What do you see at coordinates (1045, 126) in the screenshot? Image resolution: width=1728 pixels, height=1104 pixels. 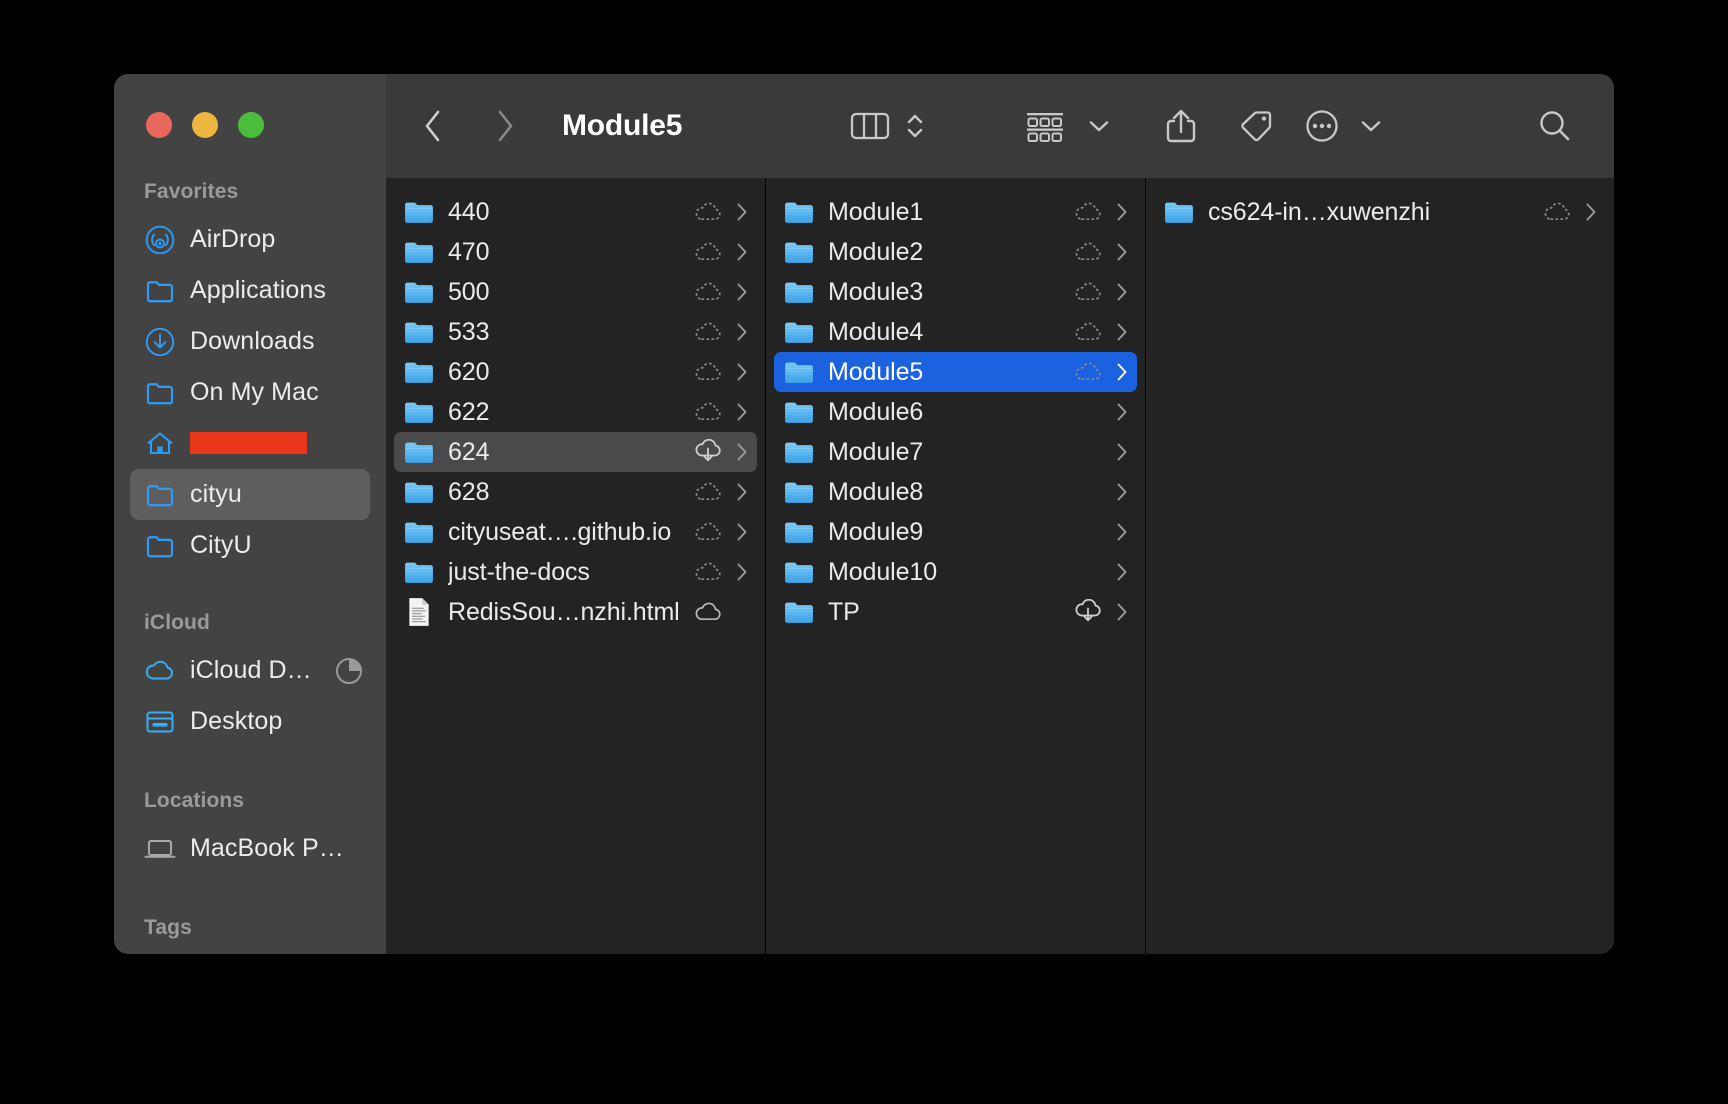 I see `group-items-button` at bounding box center [1045, 126].